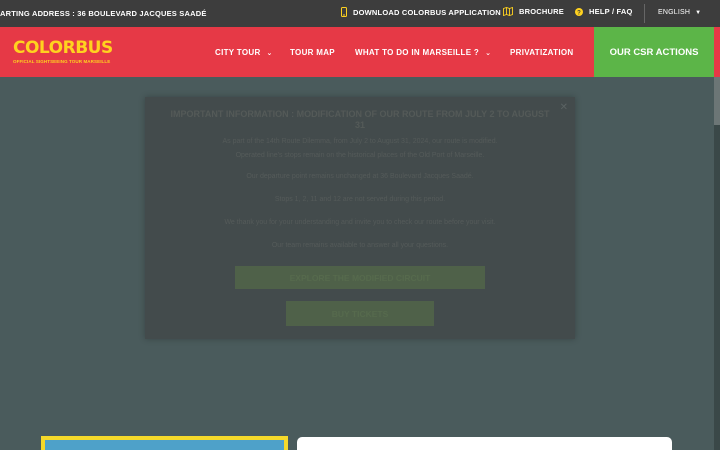  What do you see at coordinates (717, 263) in the screenshot?
I see `scrollbar-track` at bounding box center [717, 263].